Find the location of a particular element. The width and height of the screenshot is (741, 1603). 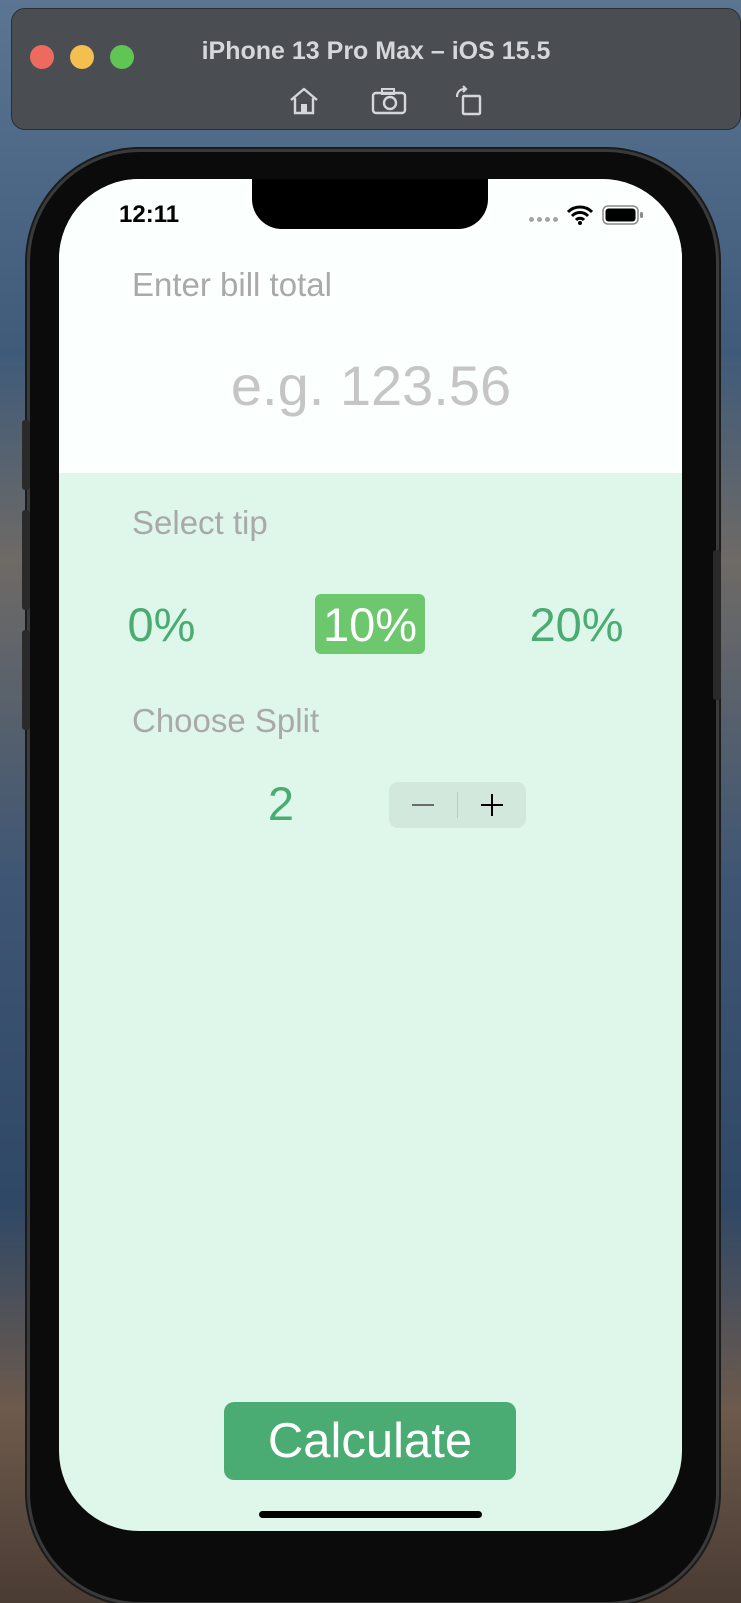

split-stepper is located at coordinates (457, 805).